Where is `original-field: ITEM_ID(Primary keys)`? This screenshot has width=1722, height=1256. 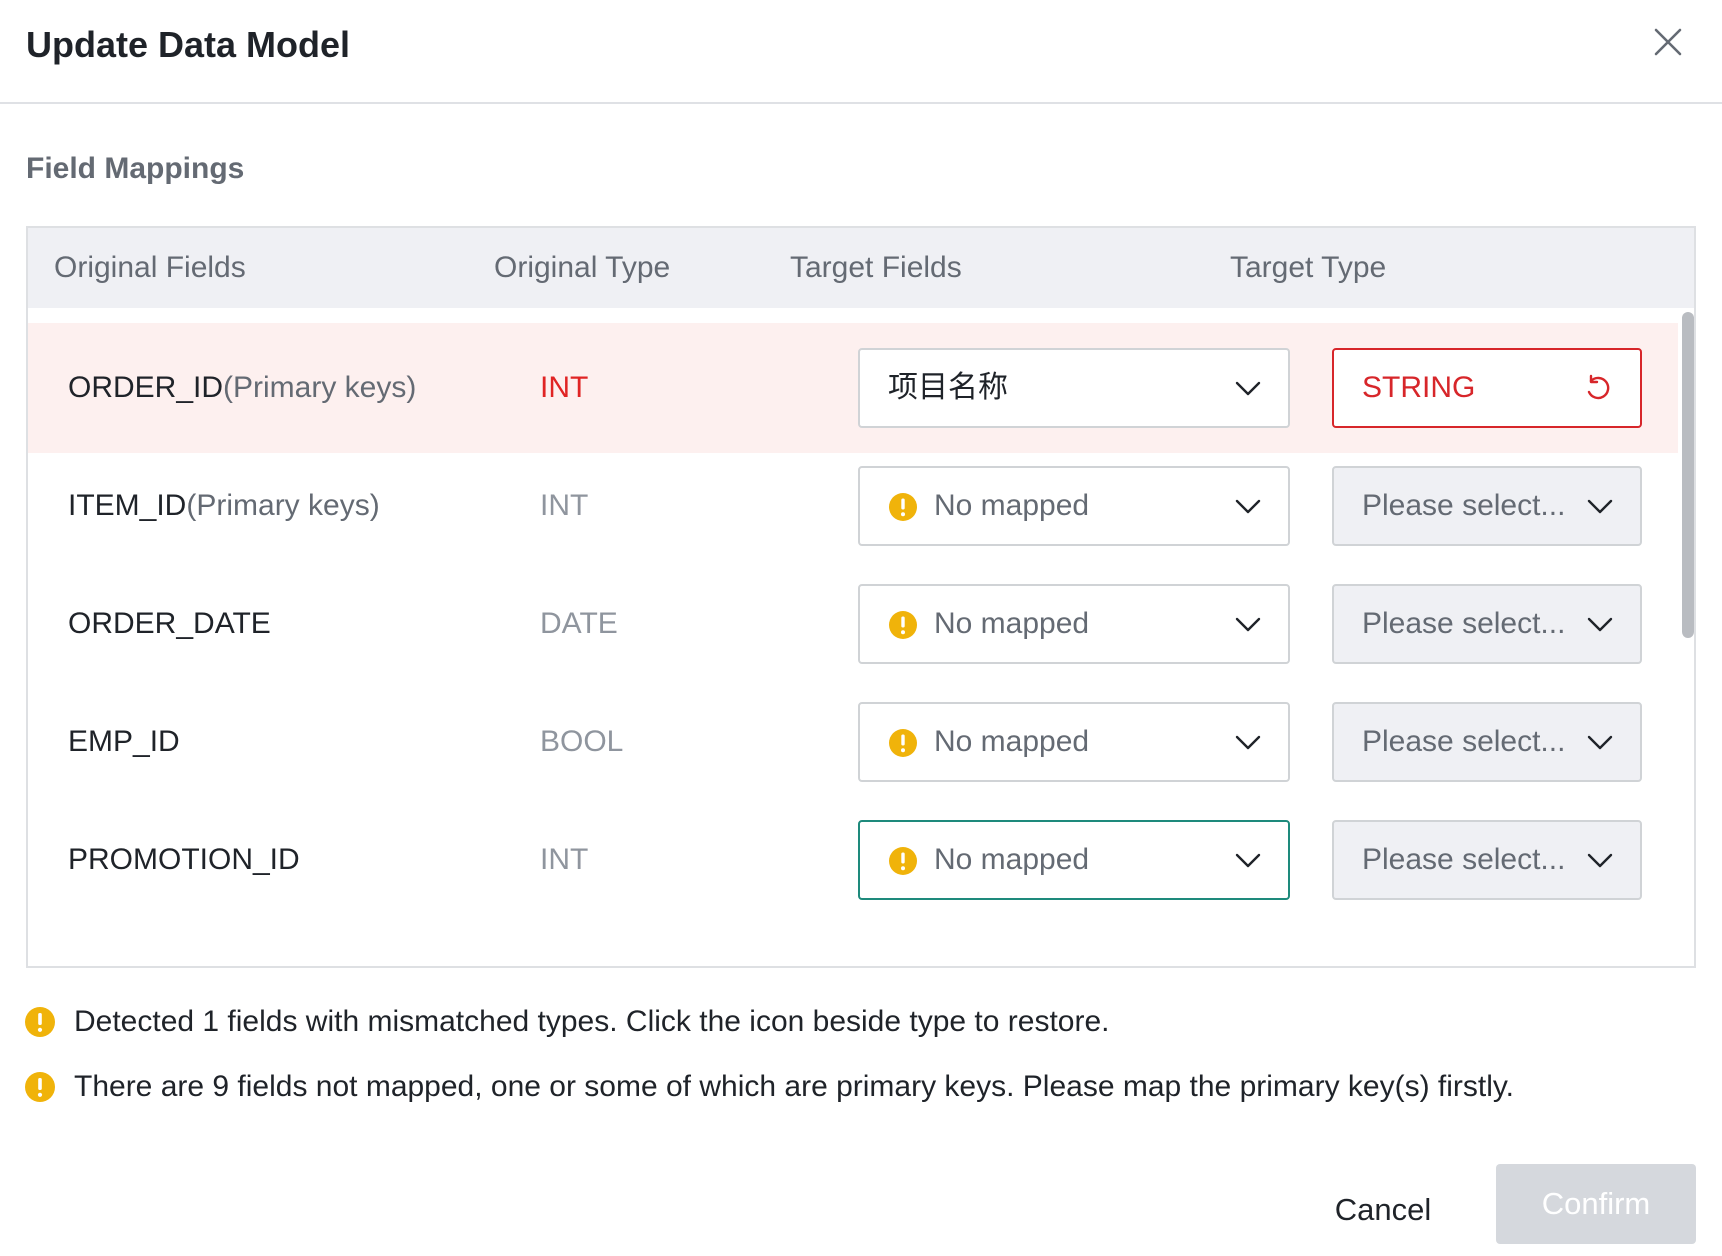 original-field: ITEM_ID(Primary keys) is located at coordinates (224, 506).